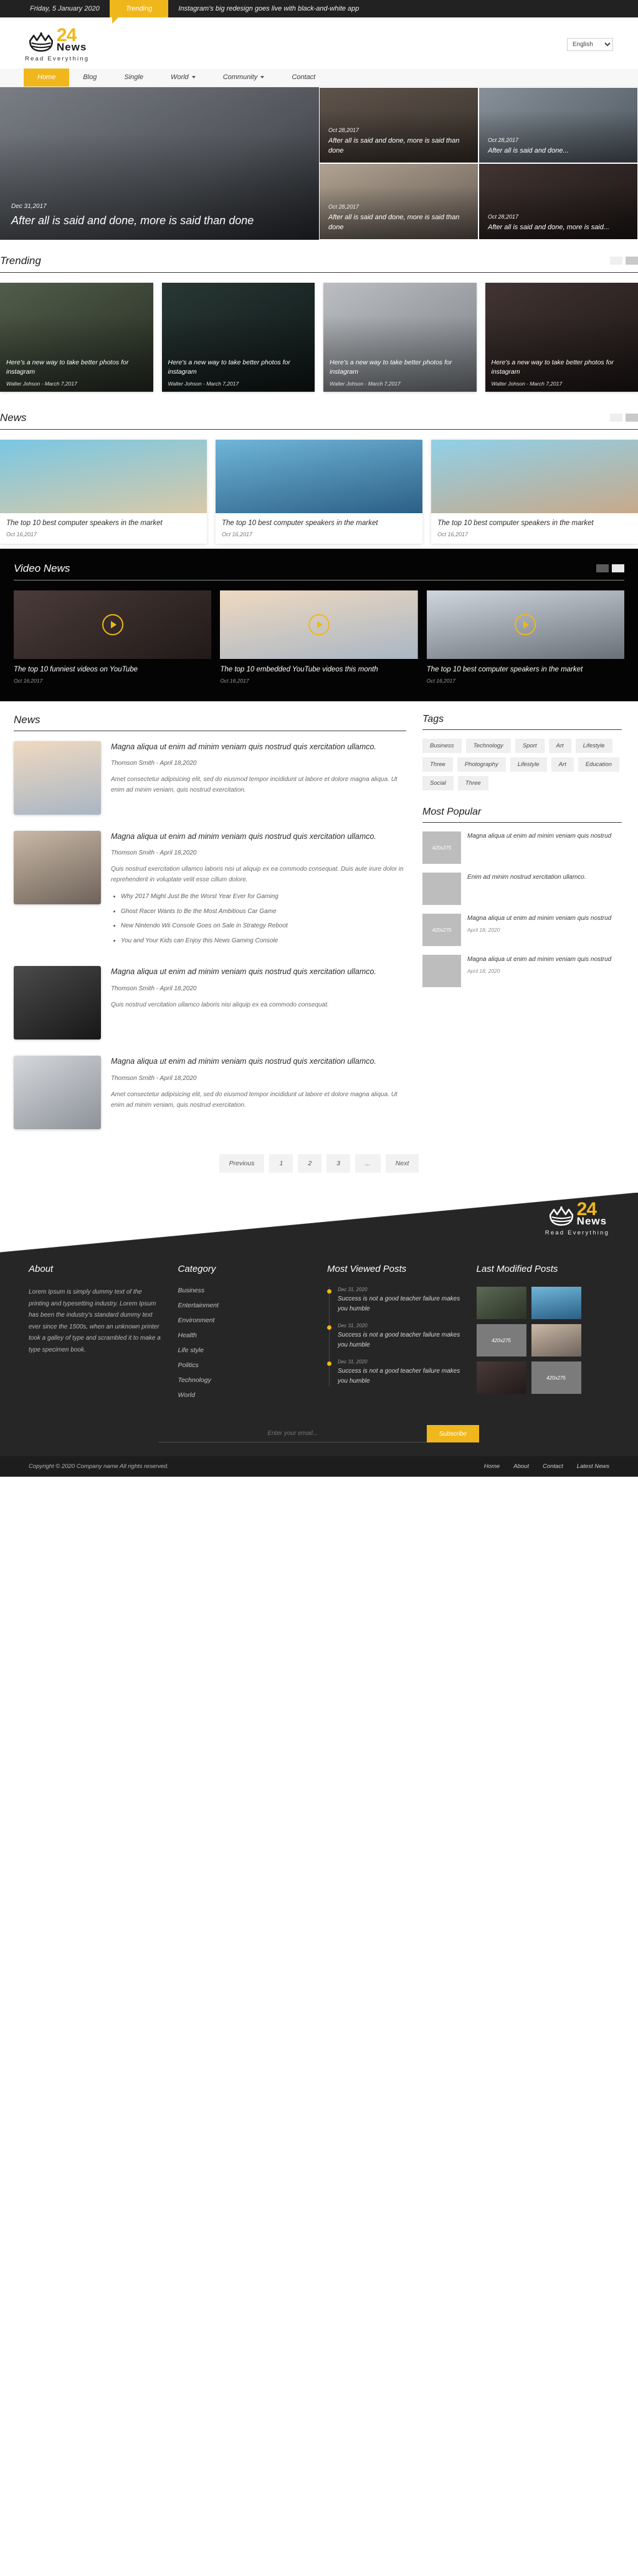 The height and width of the screenshot is (2576, 638). Describe the element at coordinates (590, 45) in the screenshot. I see `language-select: English` at that location.